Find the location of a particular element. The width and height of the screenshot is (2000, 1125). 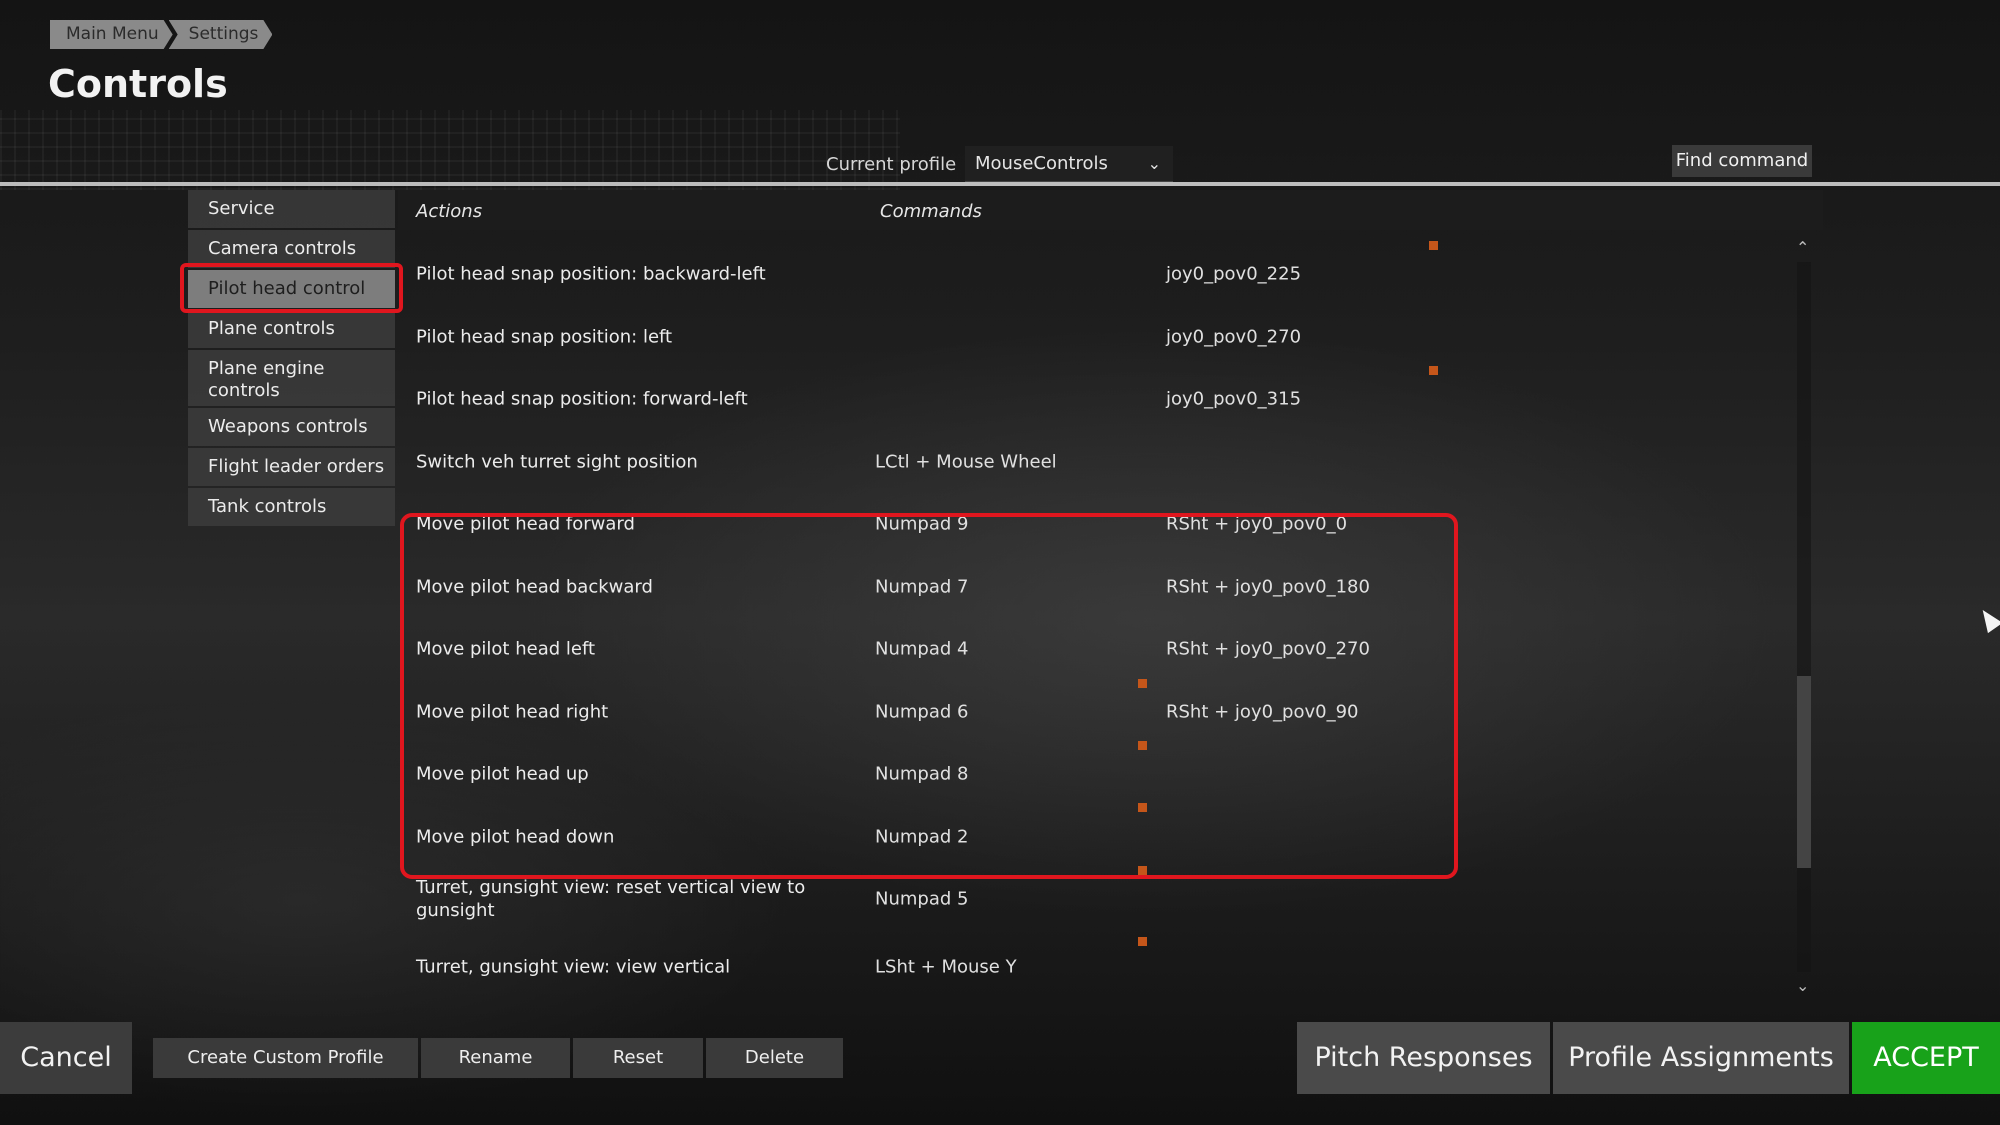

command-primary: LCtl + Mouse Wheel is located at coordinates (966, 461).